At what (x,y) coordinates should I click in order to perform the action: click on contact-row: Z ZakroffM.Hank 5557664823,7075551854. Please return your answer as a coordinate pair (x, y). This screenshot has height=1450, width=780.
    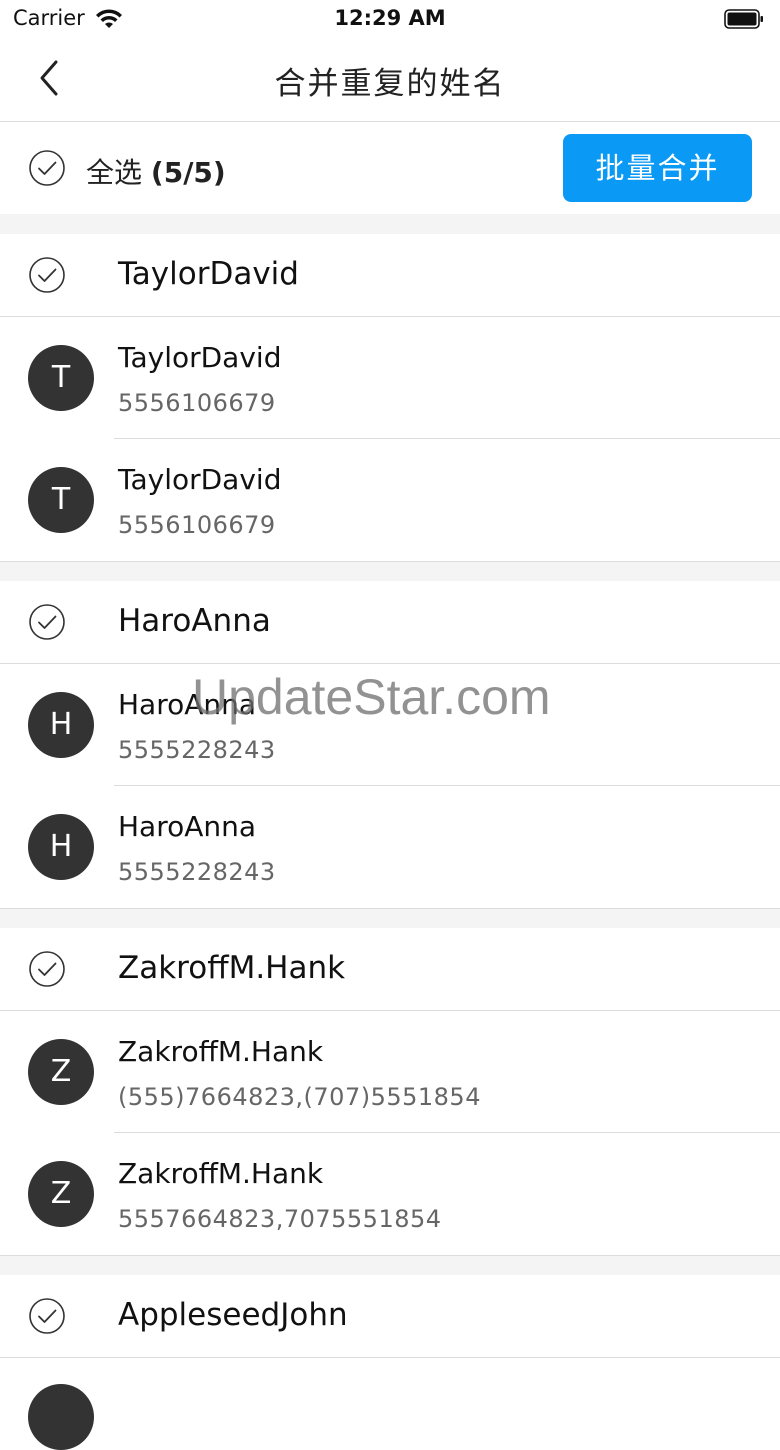
    Looking at the image, I should click on (390, 1194).